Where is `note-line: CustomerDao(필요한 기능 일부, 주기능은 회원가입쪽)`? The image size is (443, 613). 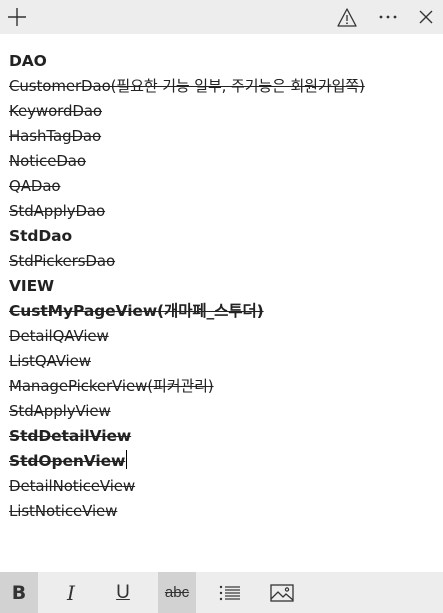
note-line: CustomerDao(필요한 기능 일부, 주기능은 회원가입쪽) is located at coordinates (221, 86).